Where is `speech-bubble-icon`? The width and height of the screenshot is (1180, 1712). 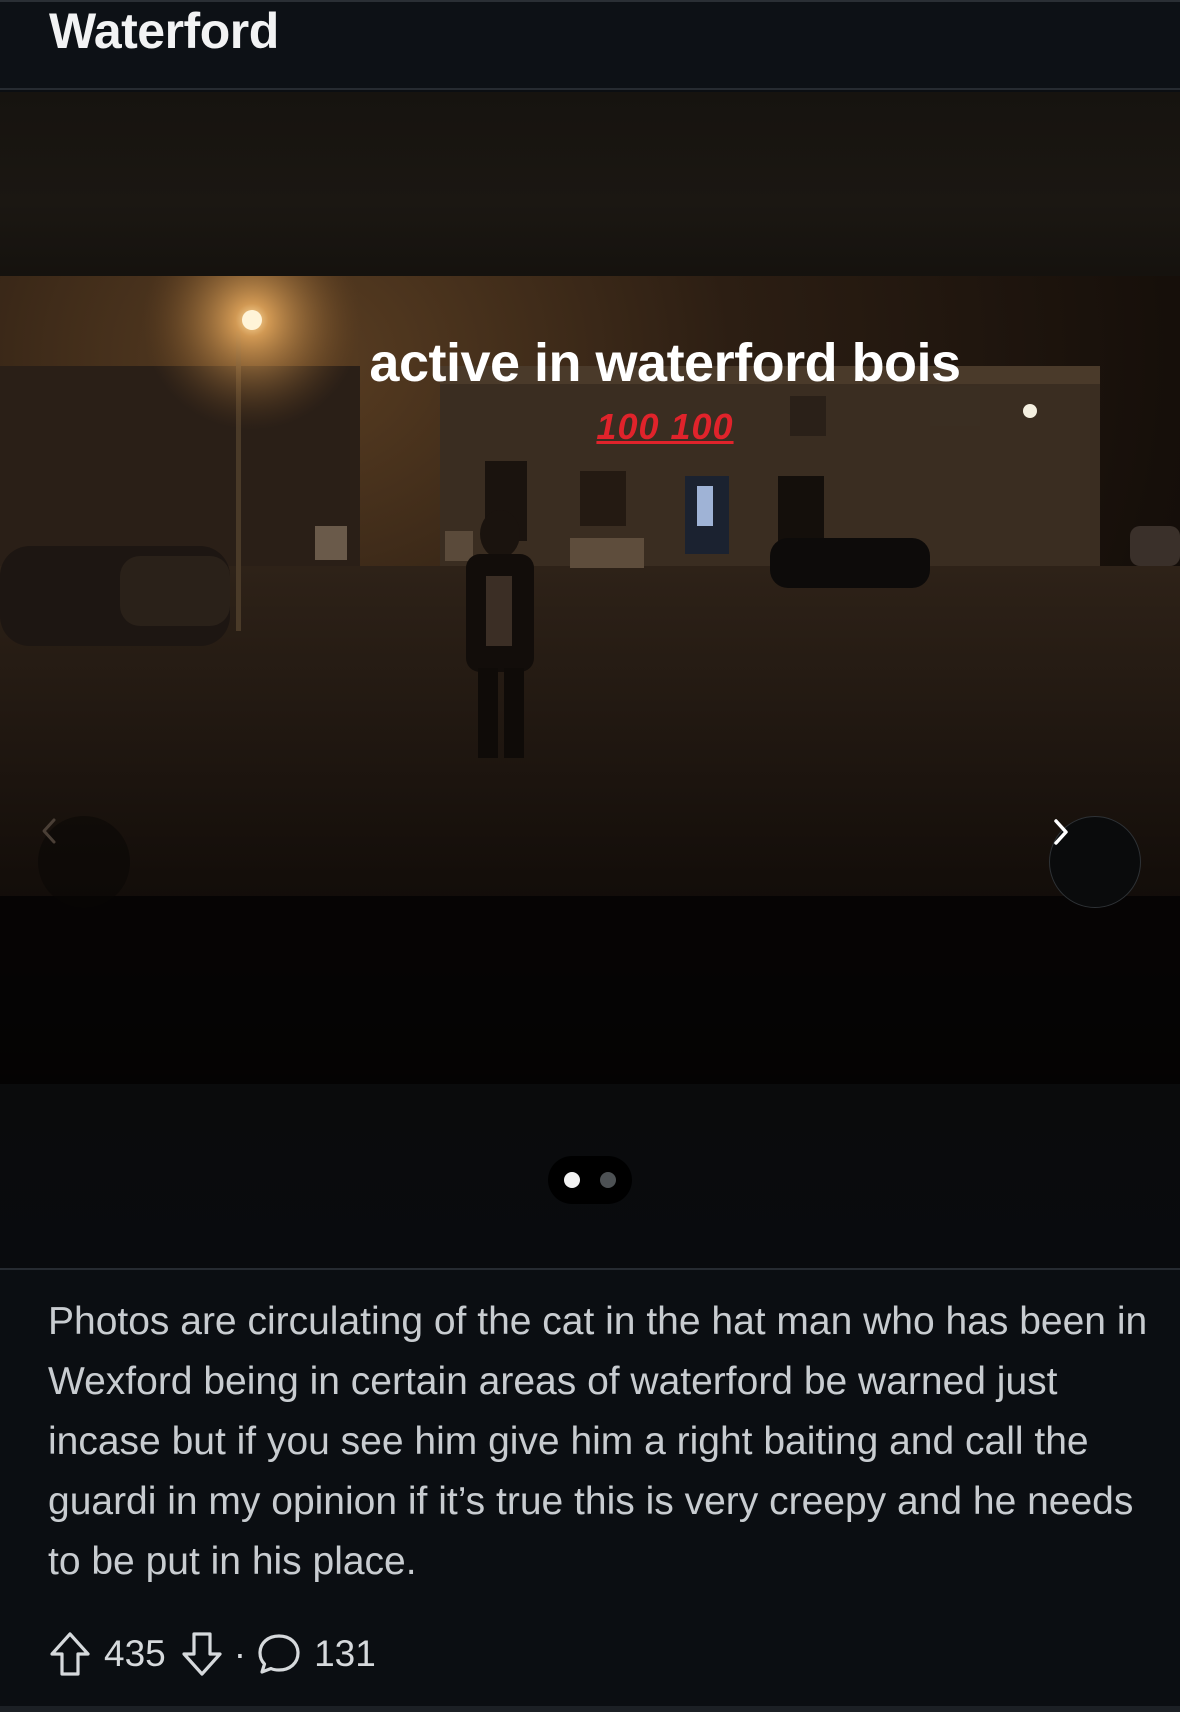
speech-bubble-icon is located at coordinates (279, 1654).